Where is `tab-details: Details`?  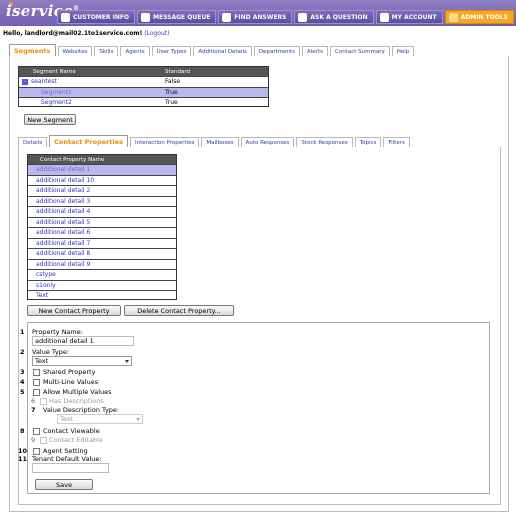 tab-details: Details is located at coordinates (33, 142).